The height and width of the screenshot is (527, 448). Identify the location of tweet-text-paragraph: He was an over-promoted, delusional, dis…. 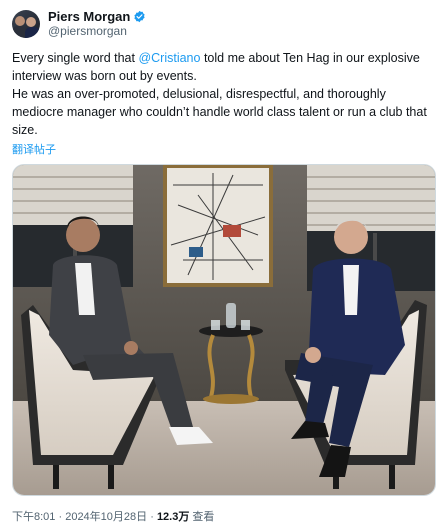
(219, 112).